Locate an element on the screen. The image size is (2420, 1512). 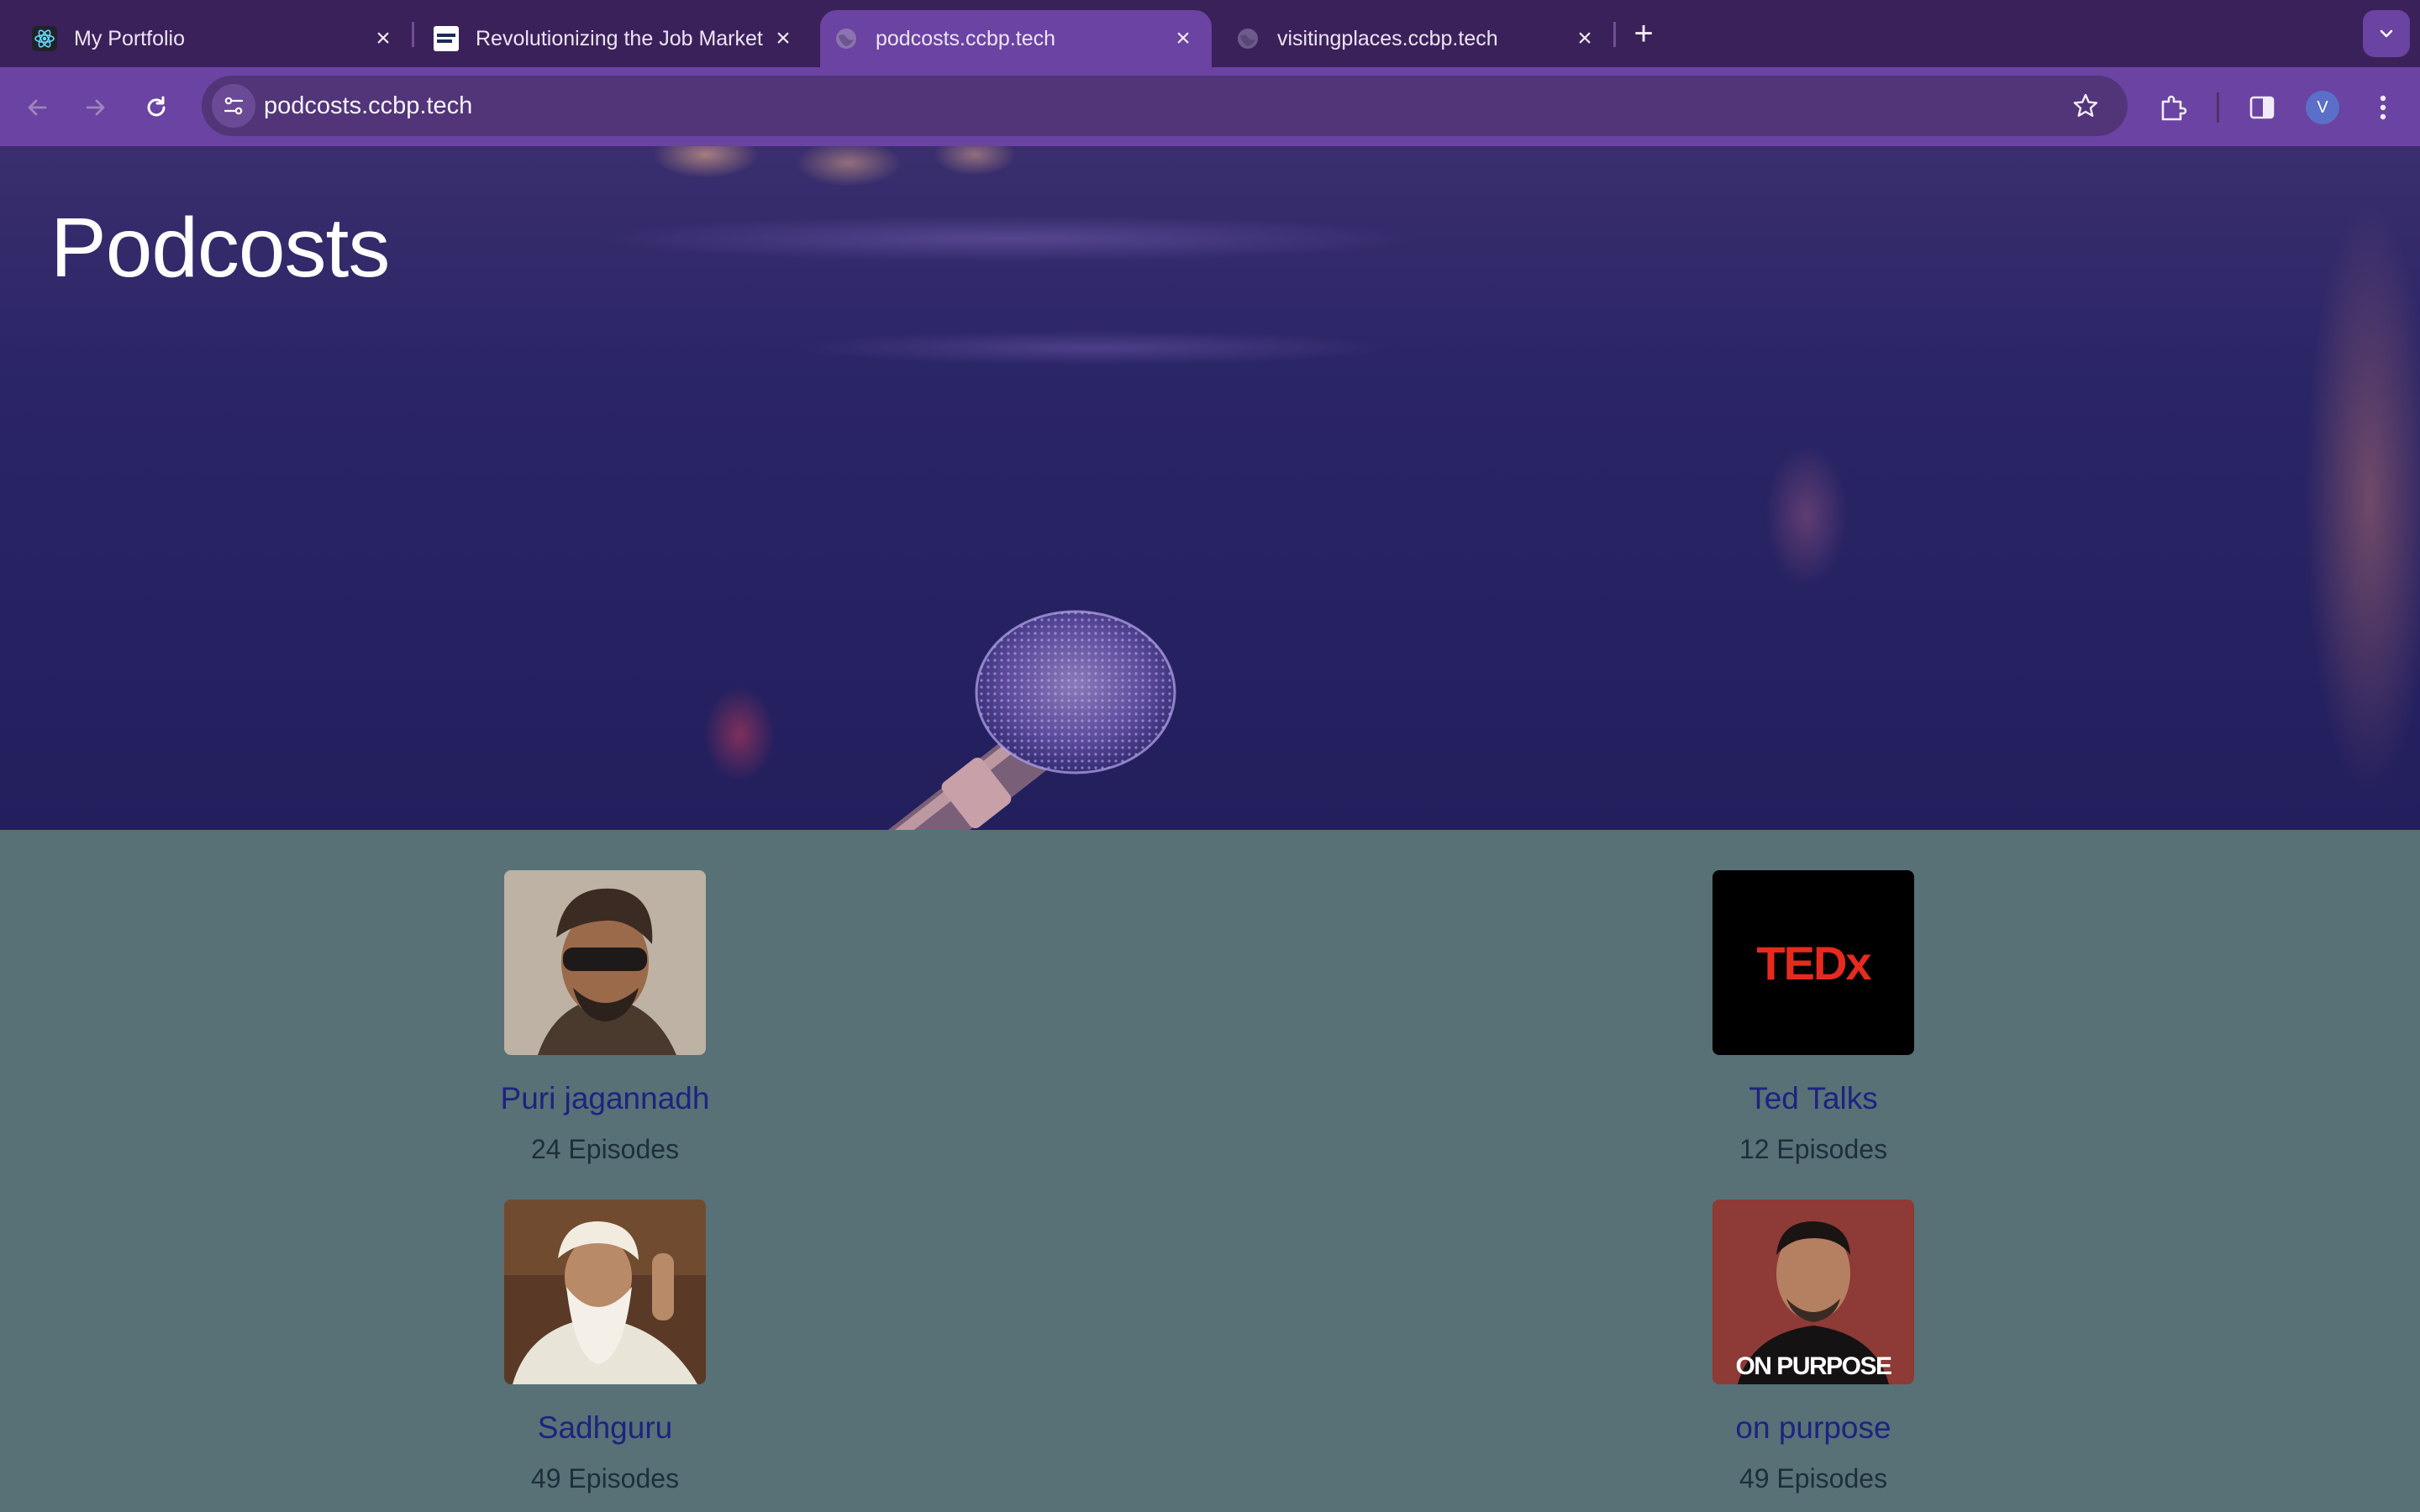
tedx-logo: TEDx is located at coordinates (1813, 963).